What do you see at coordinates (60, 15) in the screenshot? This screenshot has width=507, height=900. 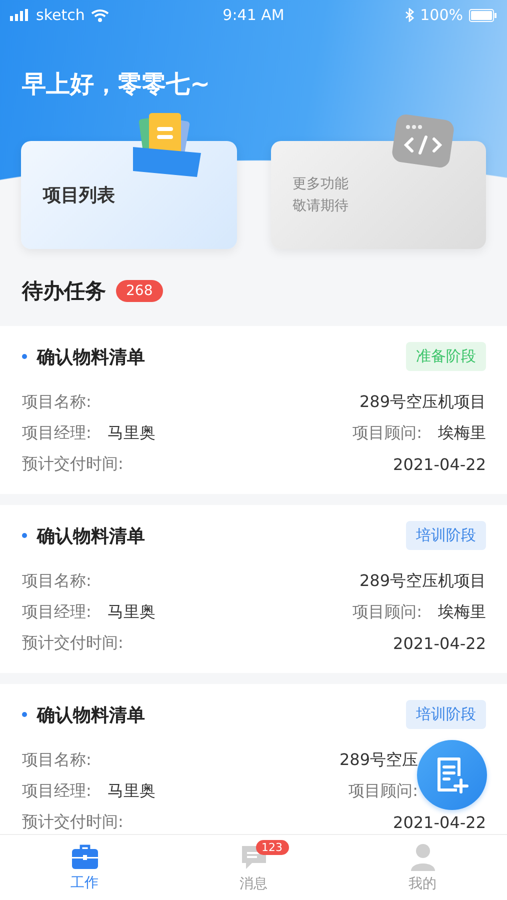 I see `carrier-name: sketch` at bounding box center [60, 15].